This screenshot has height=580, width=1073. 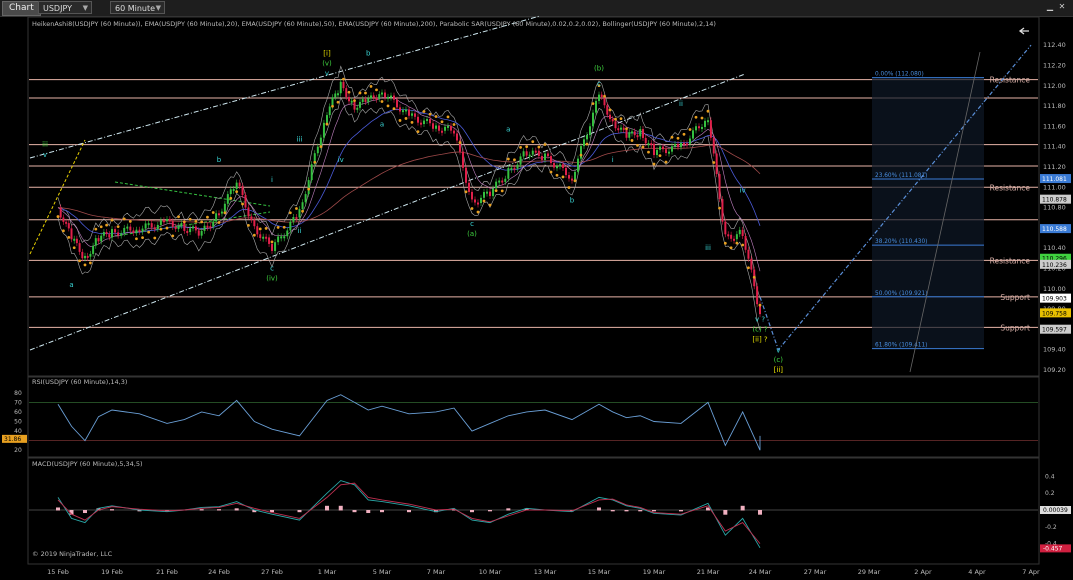 What do you see at coordinates (928, 213) in the screenshot?
I see `fib-zone` at bounding box center [928, 213].